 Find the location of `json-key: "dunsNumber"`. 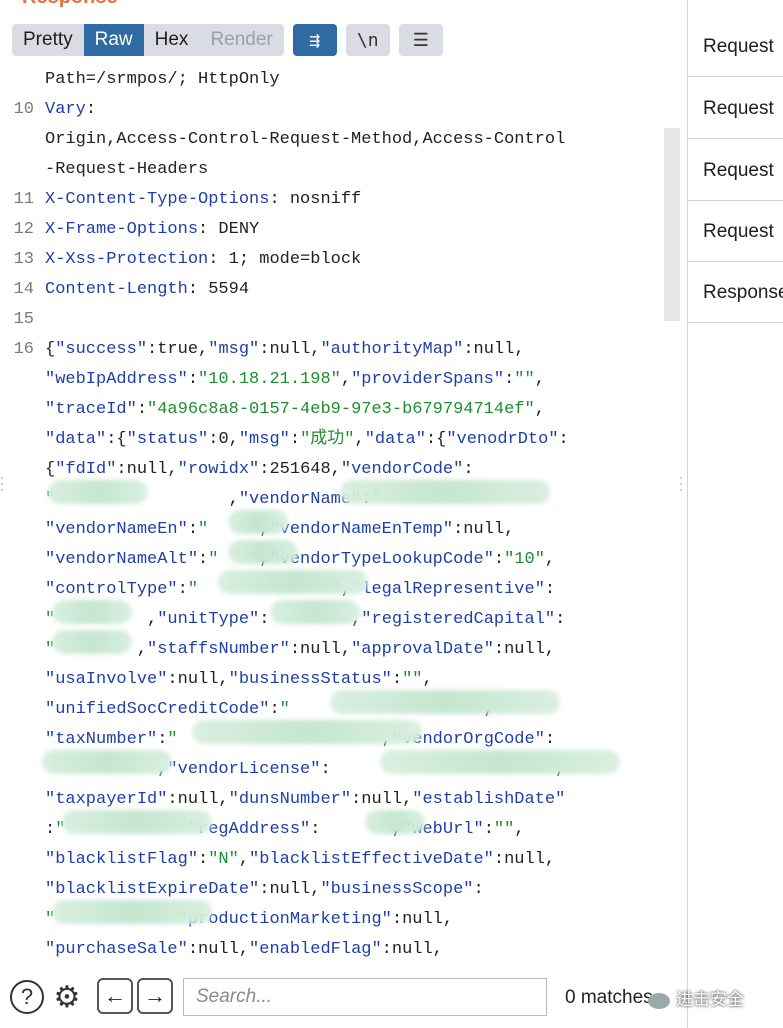

json-key: "dunsNumber" is located at coordinates (290, 799).